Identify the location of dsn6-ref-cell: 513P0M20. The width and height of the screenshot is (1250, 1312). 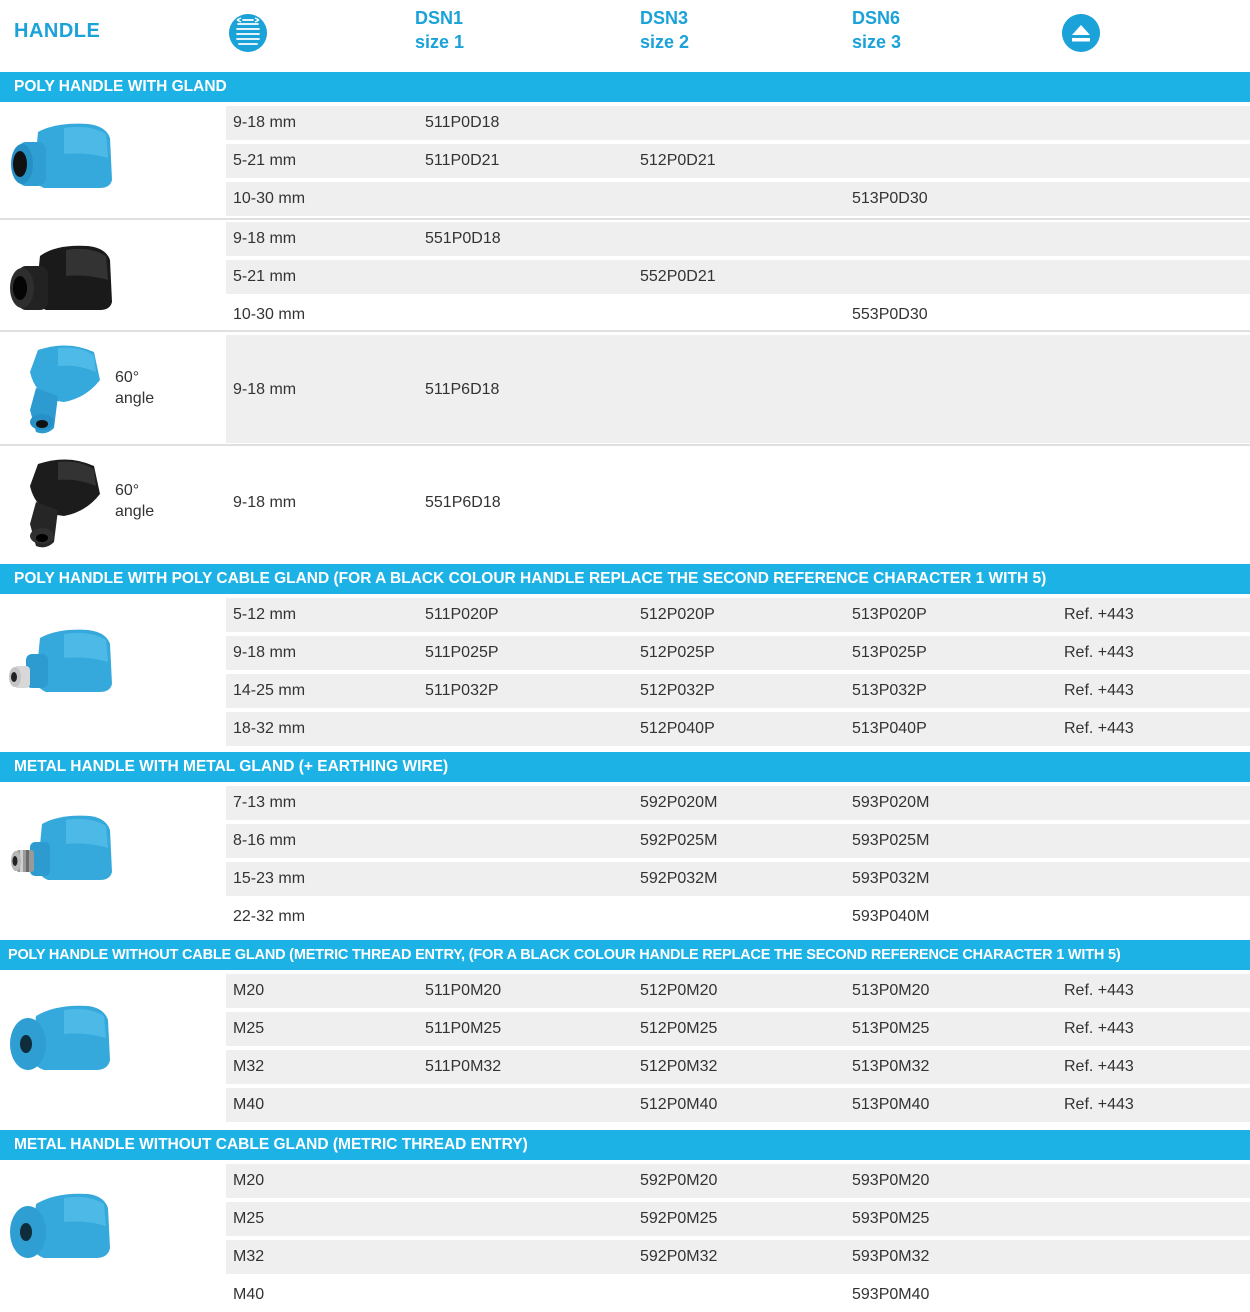
(891, 990).